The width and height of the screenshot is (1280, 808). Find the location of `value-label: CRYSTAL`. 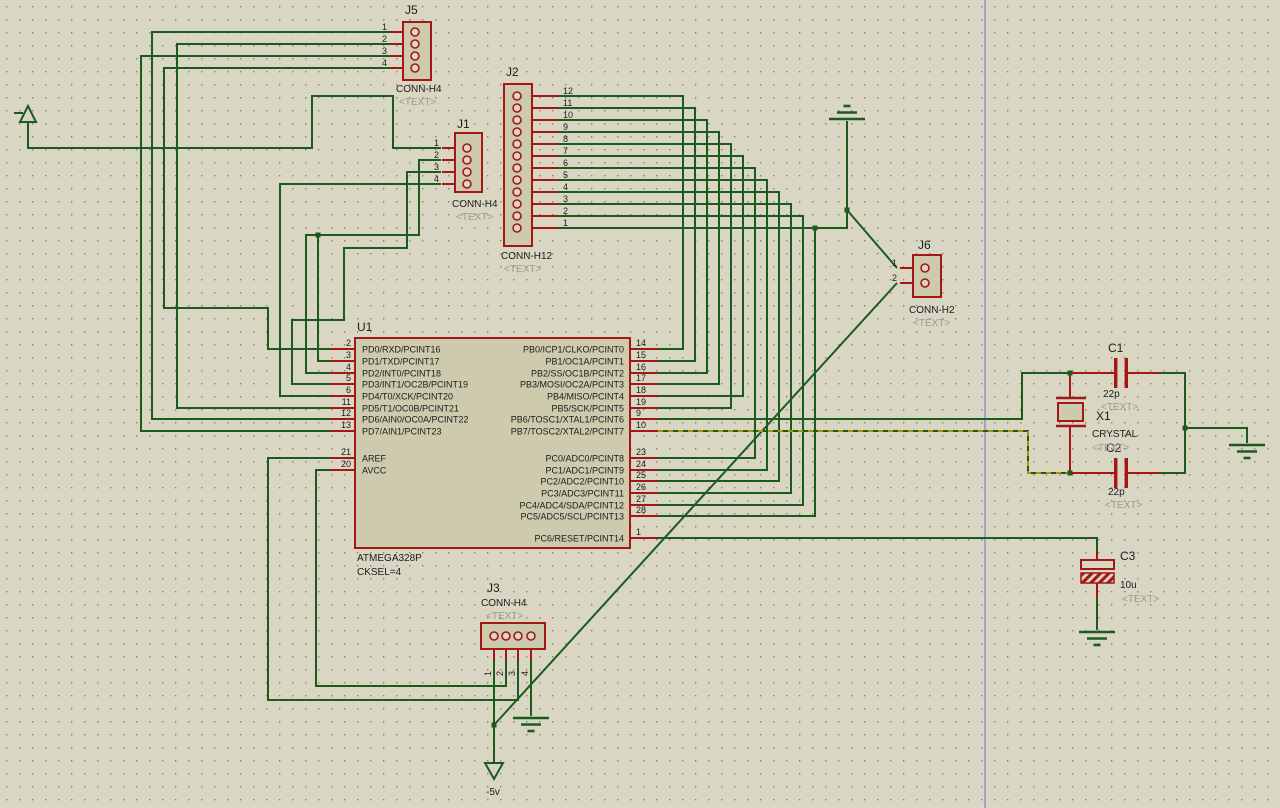

value-label: CRYSTAL is located at coordinates (1115, 434).